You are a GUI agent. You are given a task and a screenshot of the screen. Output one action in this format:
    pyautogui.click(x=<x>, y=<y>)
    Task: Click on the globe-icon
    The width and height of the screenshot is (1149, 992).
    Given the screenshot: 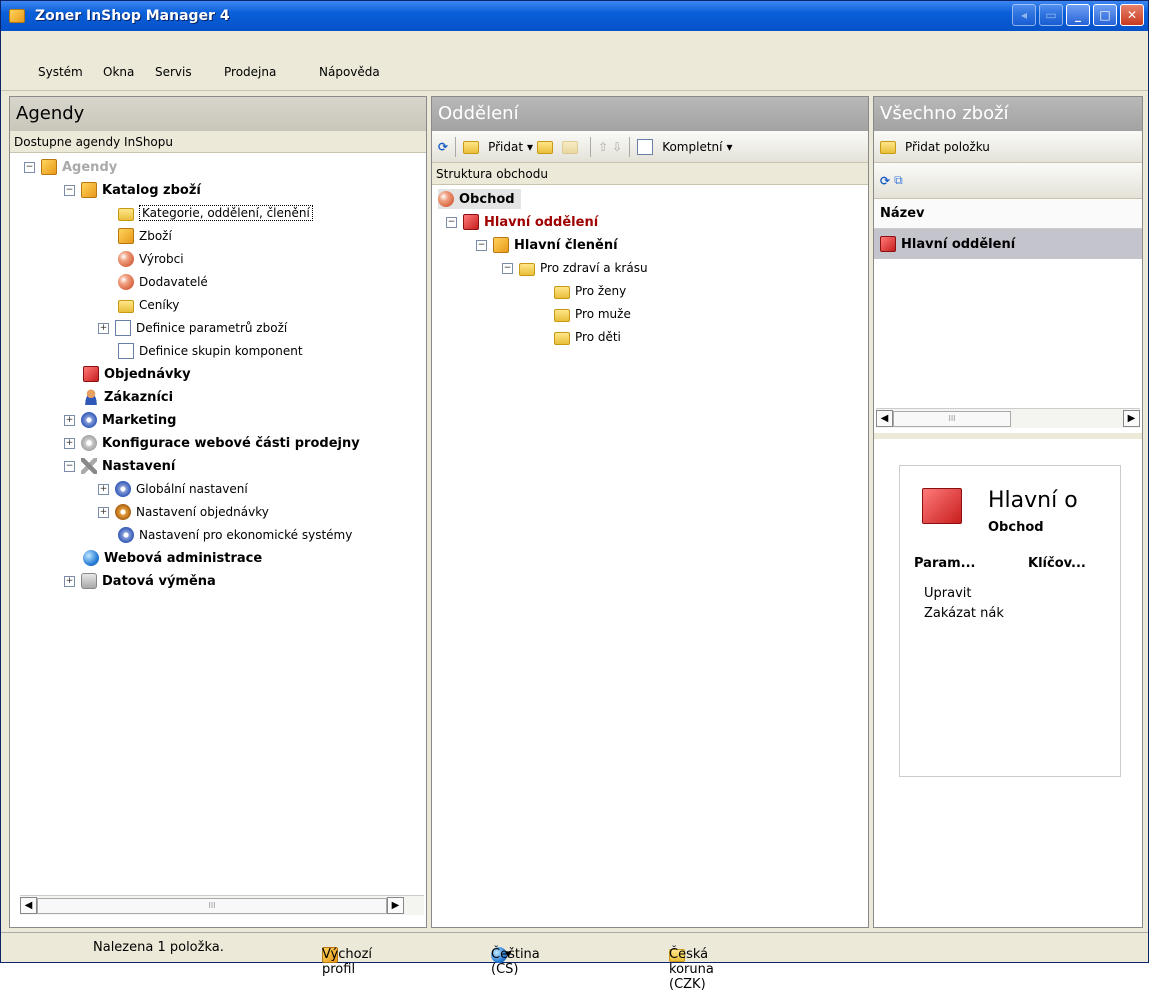 What is the action you would take?
    pyautogui.click(x=91, y=558)
    